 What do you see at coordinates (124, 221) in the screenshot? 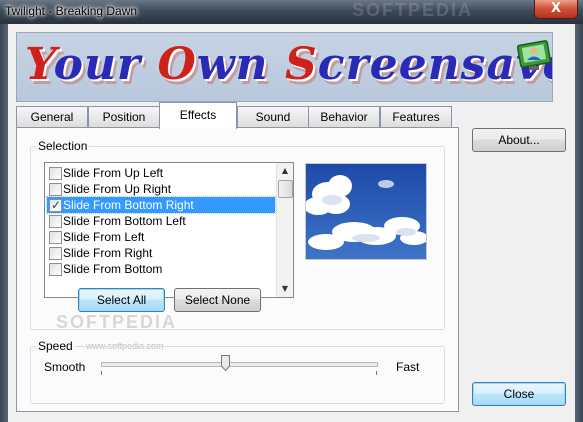
I see `effect-label: Slide From Bottom Left` at bounding box center [124, 221].